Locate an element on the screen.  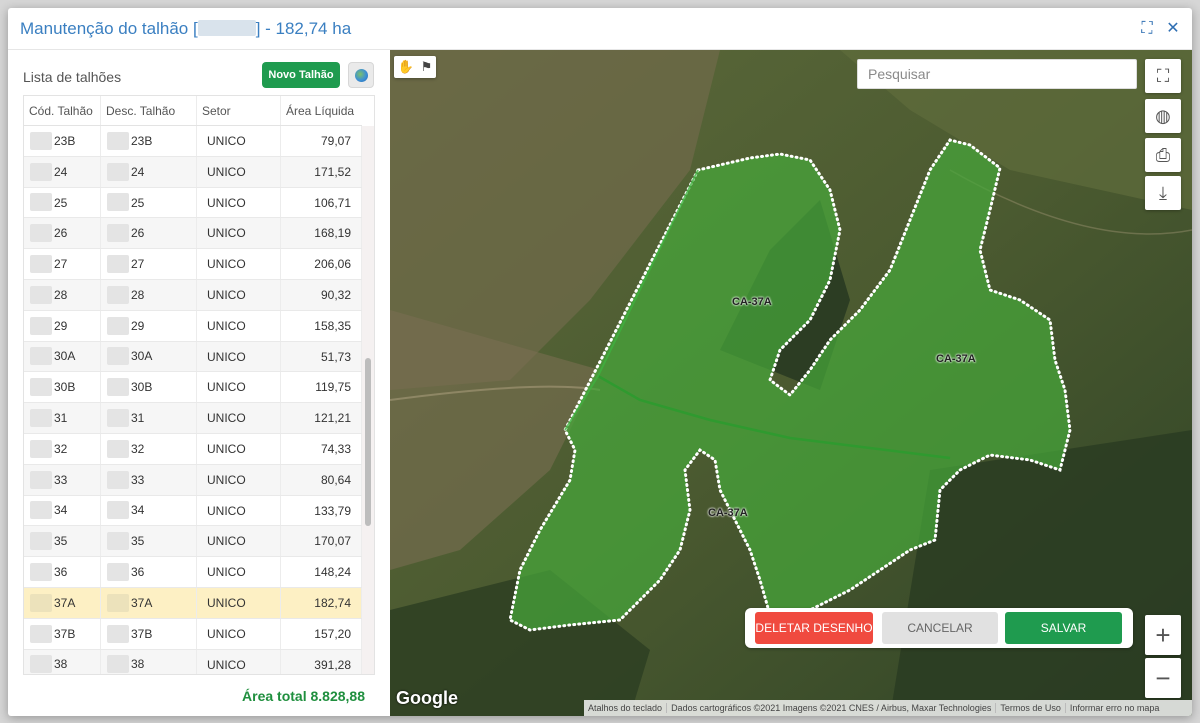
table-row: 29 29 UNICO 158,35 is located at coordinates (193, 326).